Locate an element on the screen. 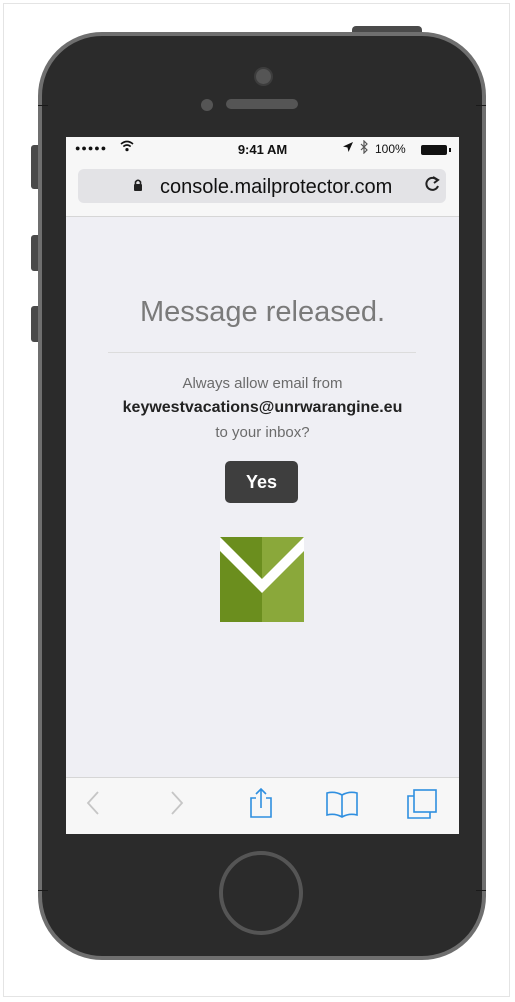 This screenshot has width=515, height=1002. lock-icon is located at coordinates (138, 185).